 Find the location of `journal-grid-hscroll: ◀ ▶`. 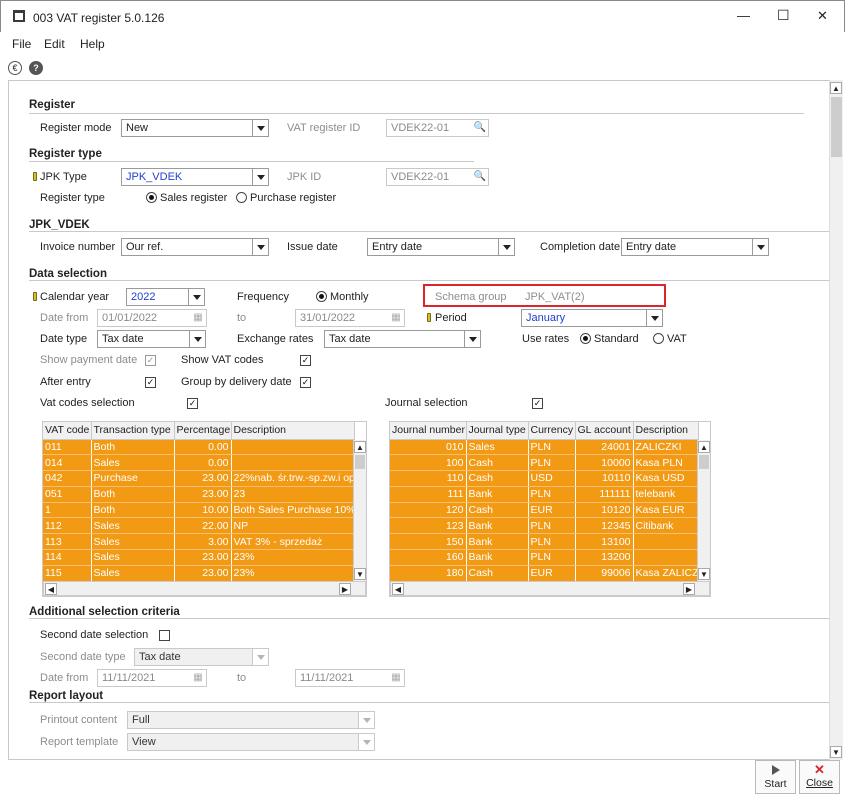

journal-grid-hscroll: ◀ ▶ is located at coordinates (550, 588).